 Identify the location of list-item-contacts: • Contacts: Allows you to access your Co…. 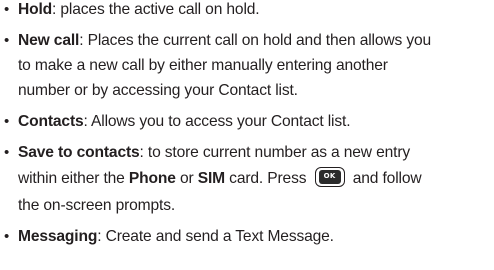
(247, 121).